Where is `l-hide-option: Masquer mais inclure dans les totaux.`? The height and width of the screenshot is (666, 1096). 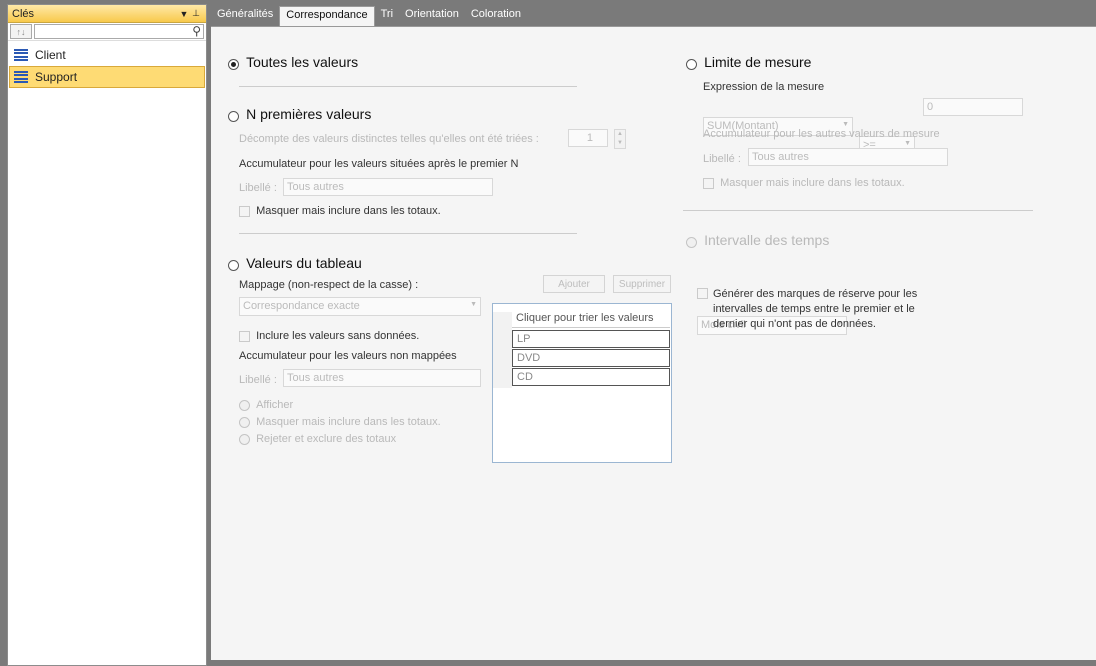 l-hide-option: Masquer mais inclure dans les totaux. is located at coordinates (804, 183).